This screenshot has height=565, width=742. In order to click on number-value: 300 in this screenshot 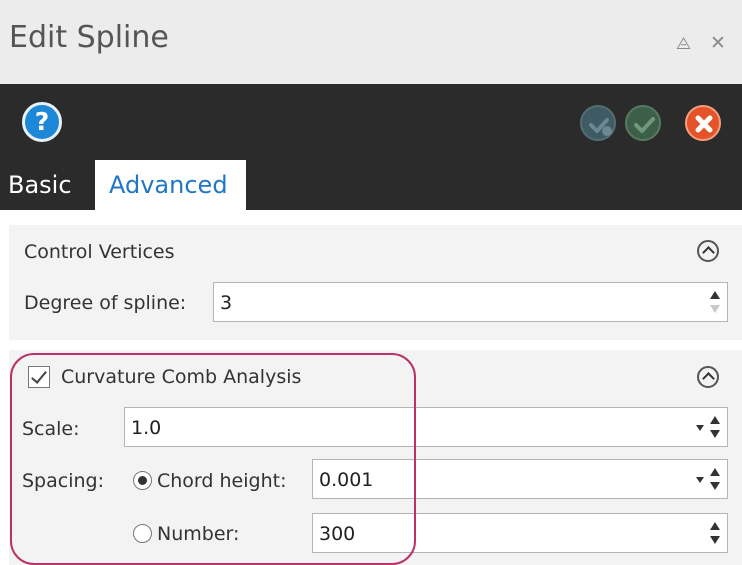, I will do `click(337, 534)`.